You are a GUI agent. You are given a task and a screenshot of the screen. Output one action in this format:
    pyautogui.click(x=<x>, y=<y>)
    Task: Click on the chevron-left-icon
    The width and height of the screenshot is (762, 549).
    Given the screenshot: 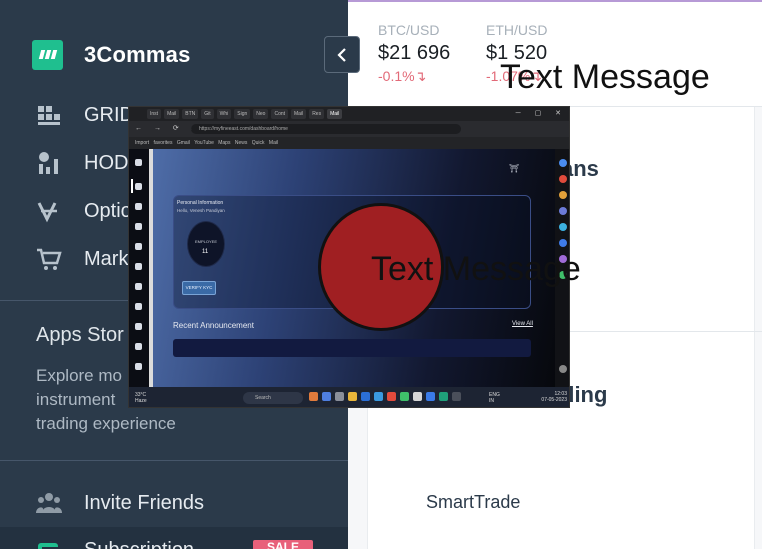 What is the action you would take?
    pyautogui.click(x=341, y=54)
    